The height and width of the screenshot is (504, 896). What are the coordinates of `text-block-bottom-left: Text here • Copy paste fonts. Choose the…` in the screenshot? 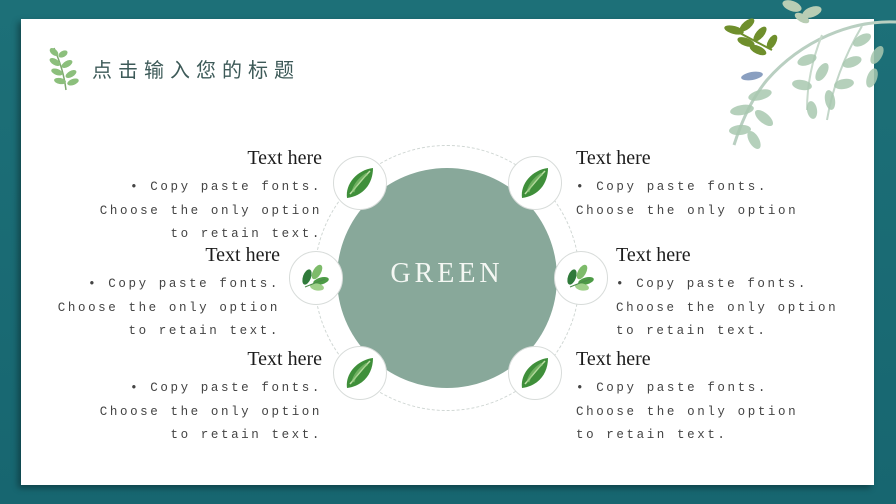 It's located at (197, 397).